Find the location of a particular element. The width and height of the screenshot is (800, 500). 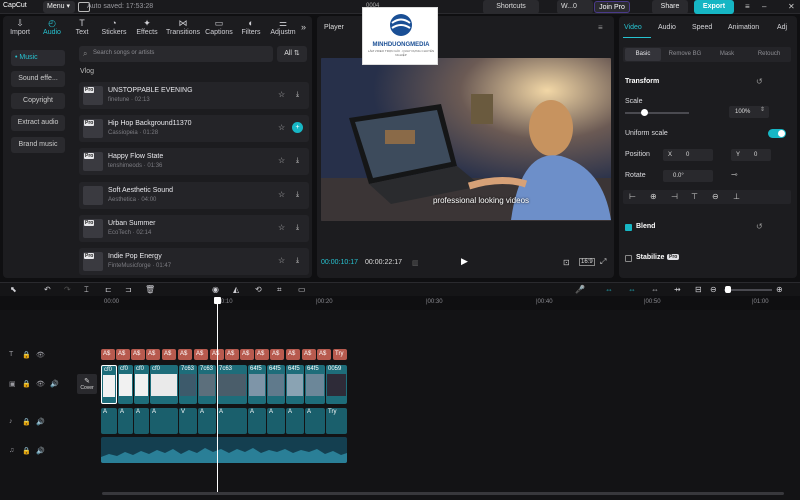

video-preview: professional looking videos is located at coordinates (466, 139).